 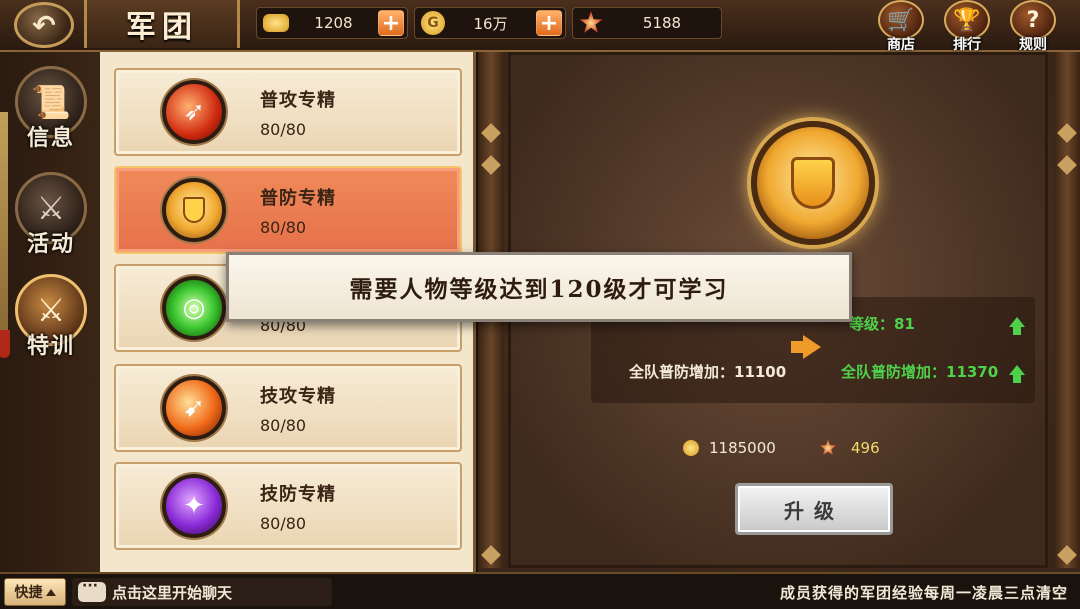 I want to click on medal-value: 5188, so click(x=662, y=23).